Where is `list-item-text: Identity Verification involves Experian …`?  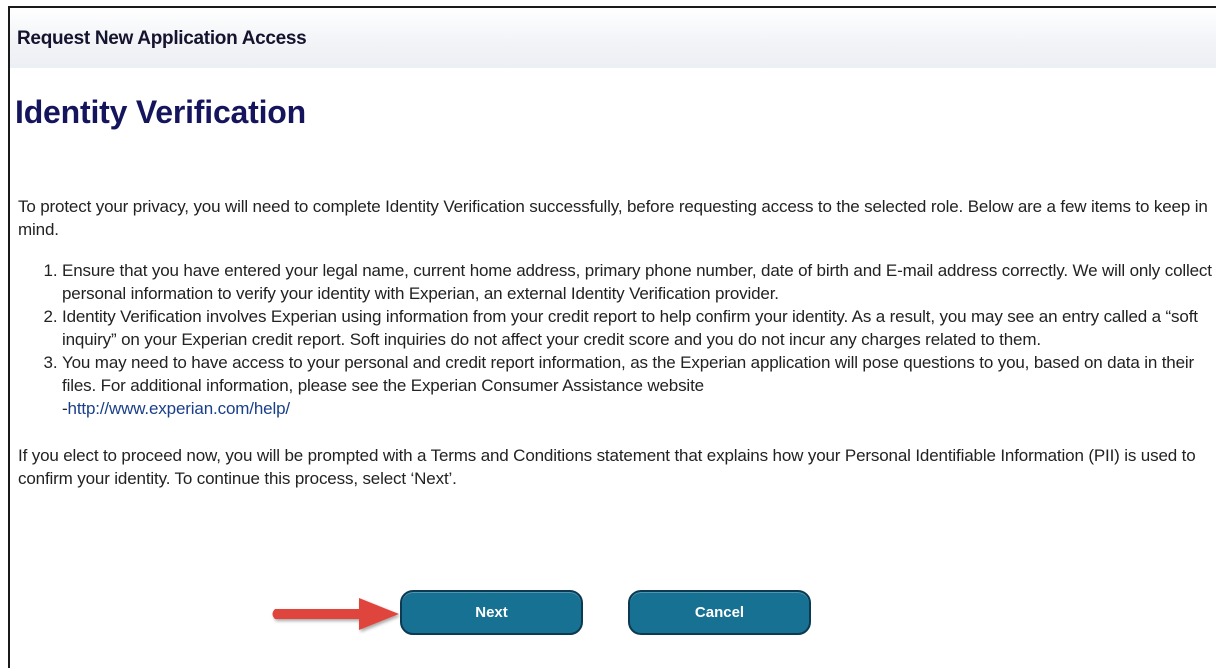 list-item-text: Identity Verification involves Experian … is located at coordinates (630, 328).